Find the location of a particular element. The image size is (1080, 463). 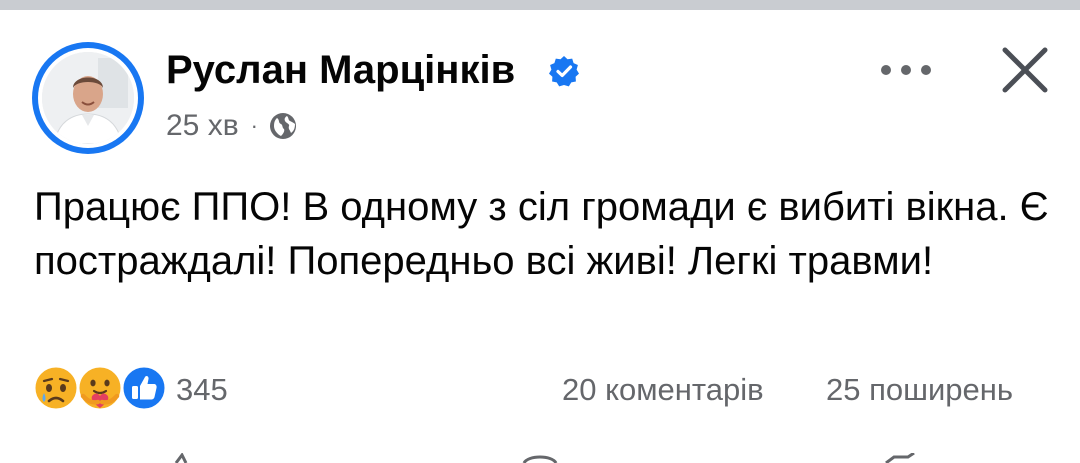

like-action-icon is located at coordinates (181, 458).